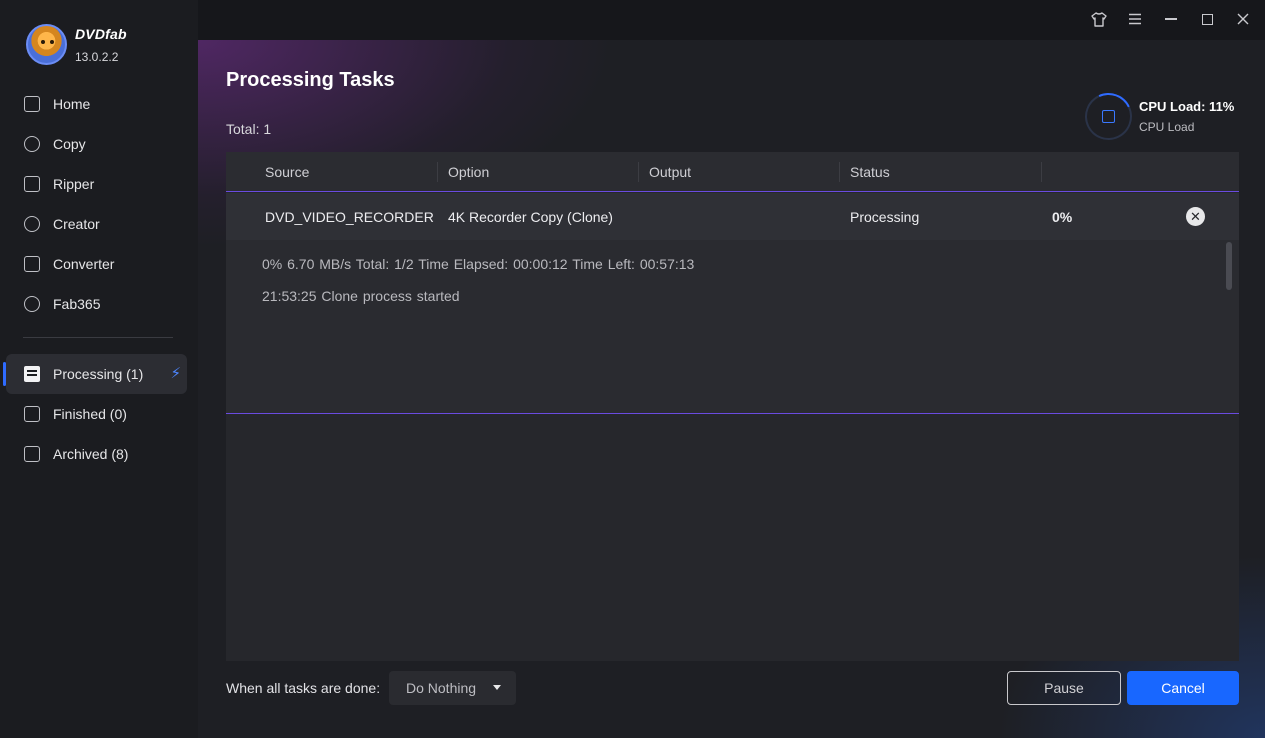 This screenshot has width=1265, height=738. What do you see at coordinates (96, 144) in the screenshot?
I see `sidebar-item-copy: Copy` at bounding box center [96, 144].